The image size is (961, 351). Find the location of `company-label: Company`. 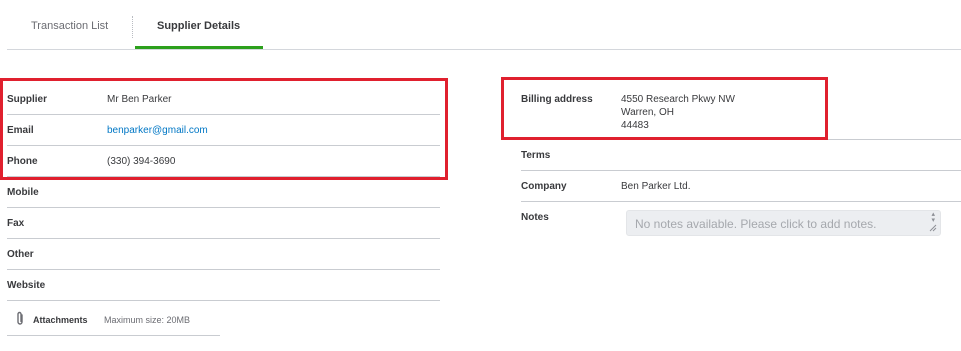

company-label: Company is located at coordinates (544, 186).